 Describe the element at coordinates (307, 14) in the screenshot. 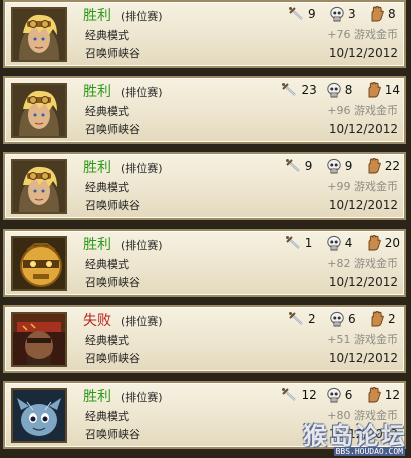

I see `kills-stat: 9` at that location.